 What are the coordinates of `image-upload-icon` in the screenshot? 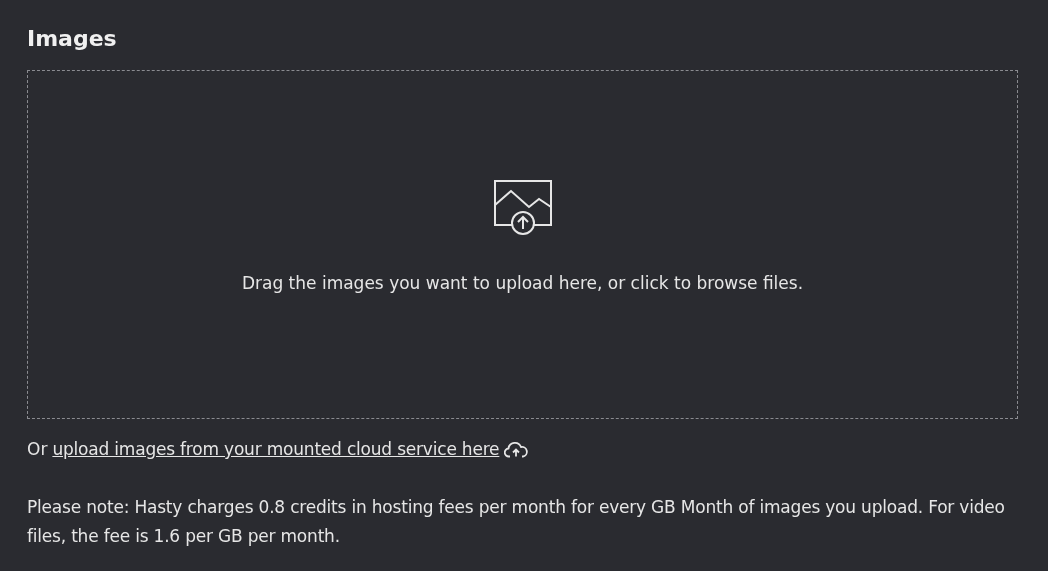 It's located at (522, 206).